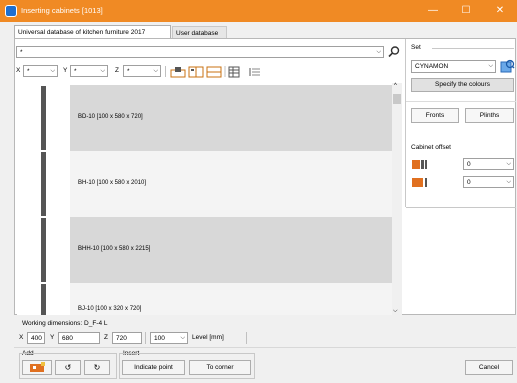  I want to click on scroll-up-icon: ^, so click(395, 86).